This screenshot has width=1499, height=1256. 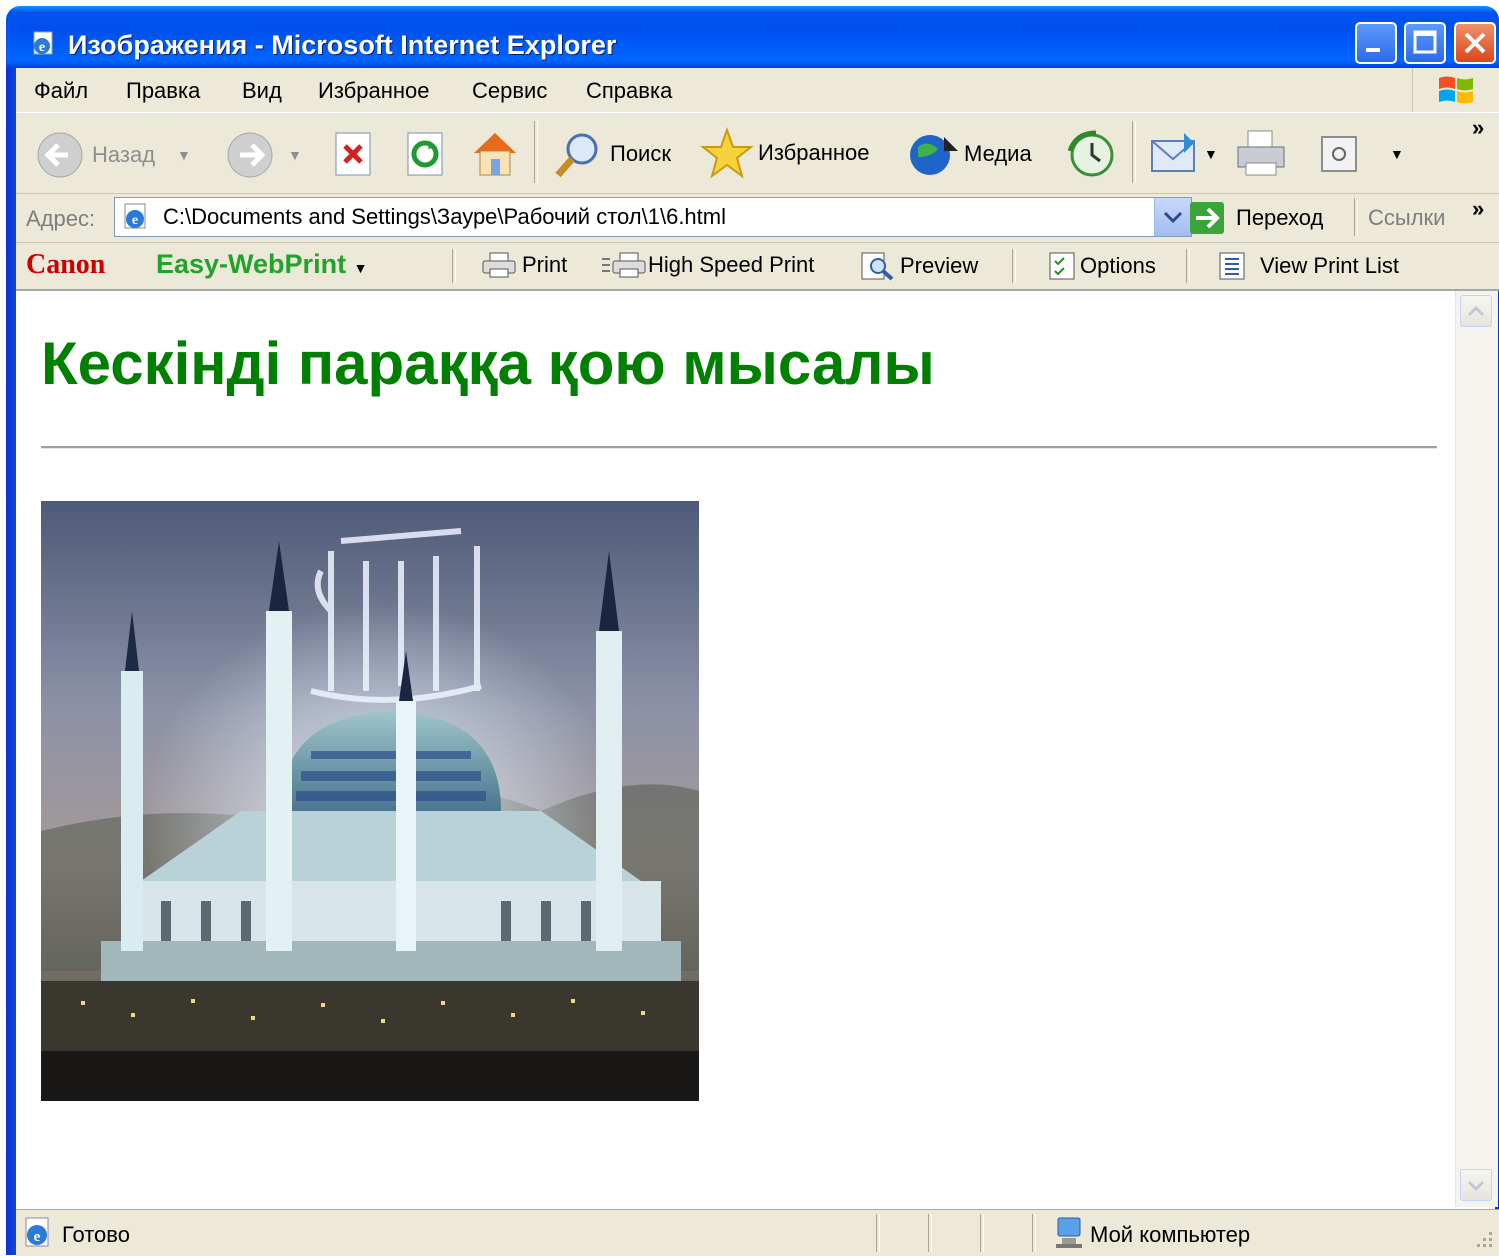 I want to click on mail-button: ▼, so click(x=1183, y=154).